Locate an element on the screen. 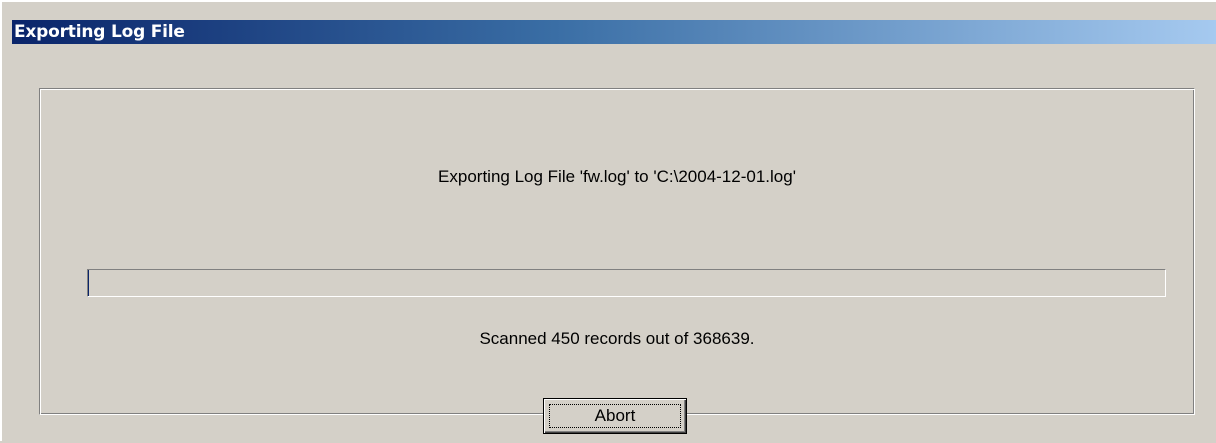 The width and height of the screenshot is (1216, 443). abort-button-label: Abort is located at coordinates (615, 416).